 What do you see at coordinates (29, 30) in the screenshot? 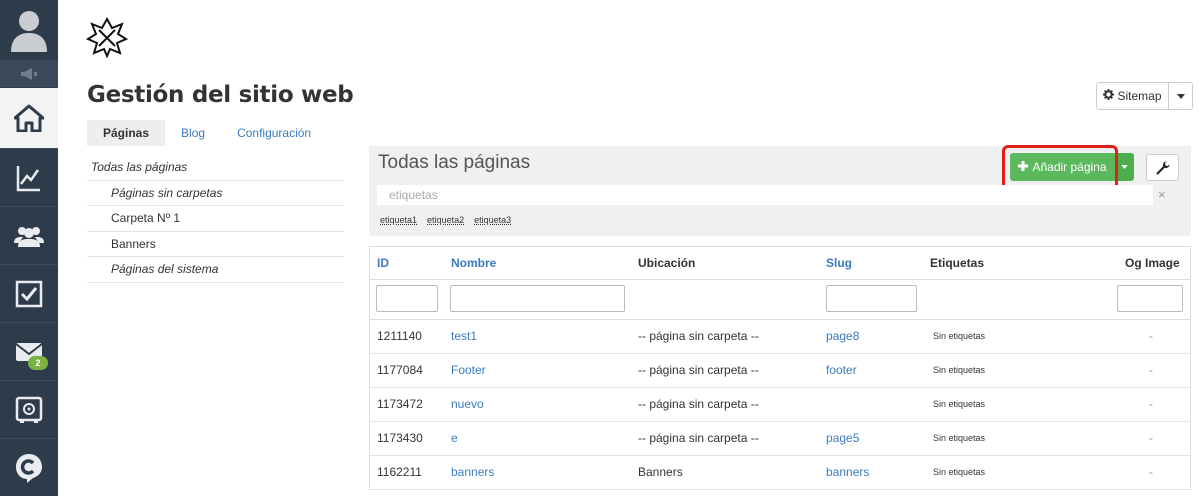
I see `user-avatar-icon` at bounding box center [29, 30].